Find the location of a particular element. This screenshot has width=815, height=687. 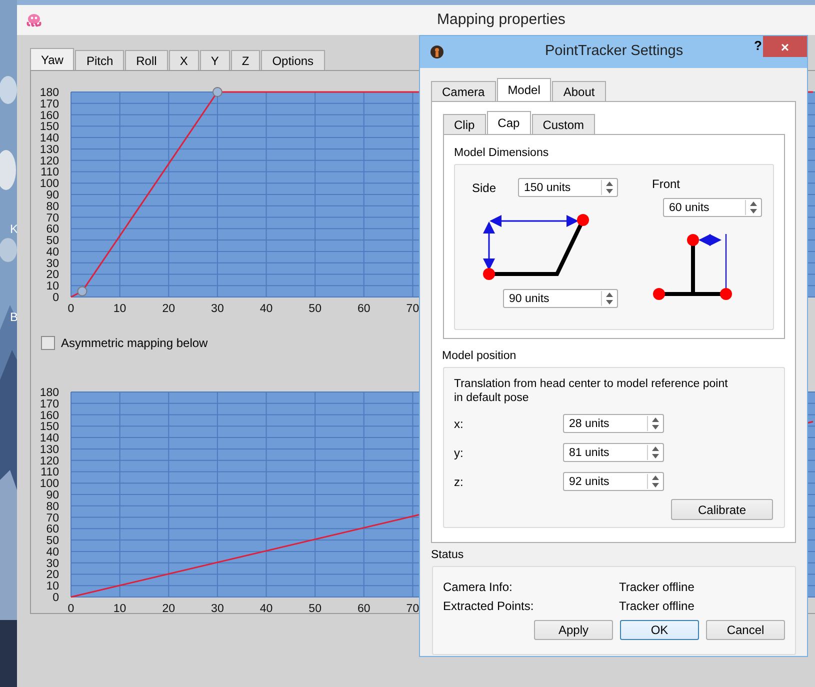

units-spinbox: 81 units is located at coordinates (613, 452).